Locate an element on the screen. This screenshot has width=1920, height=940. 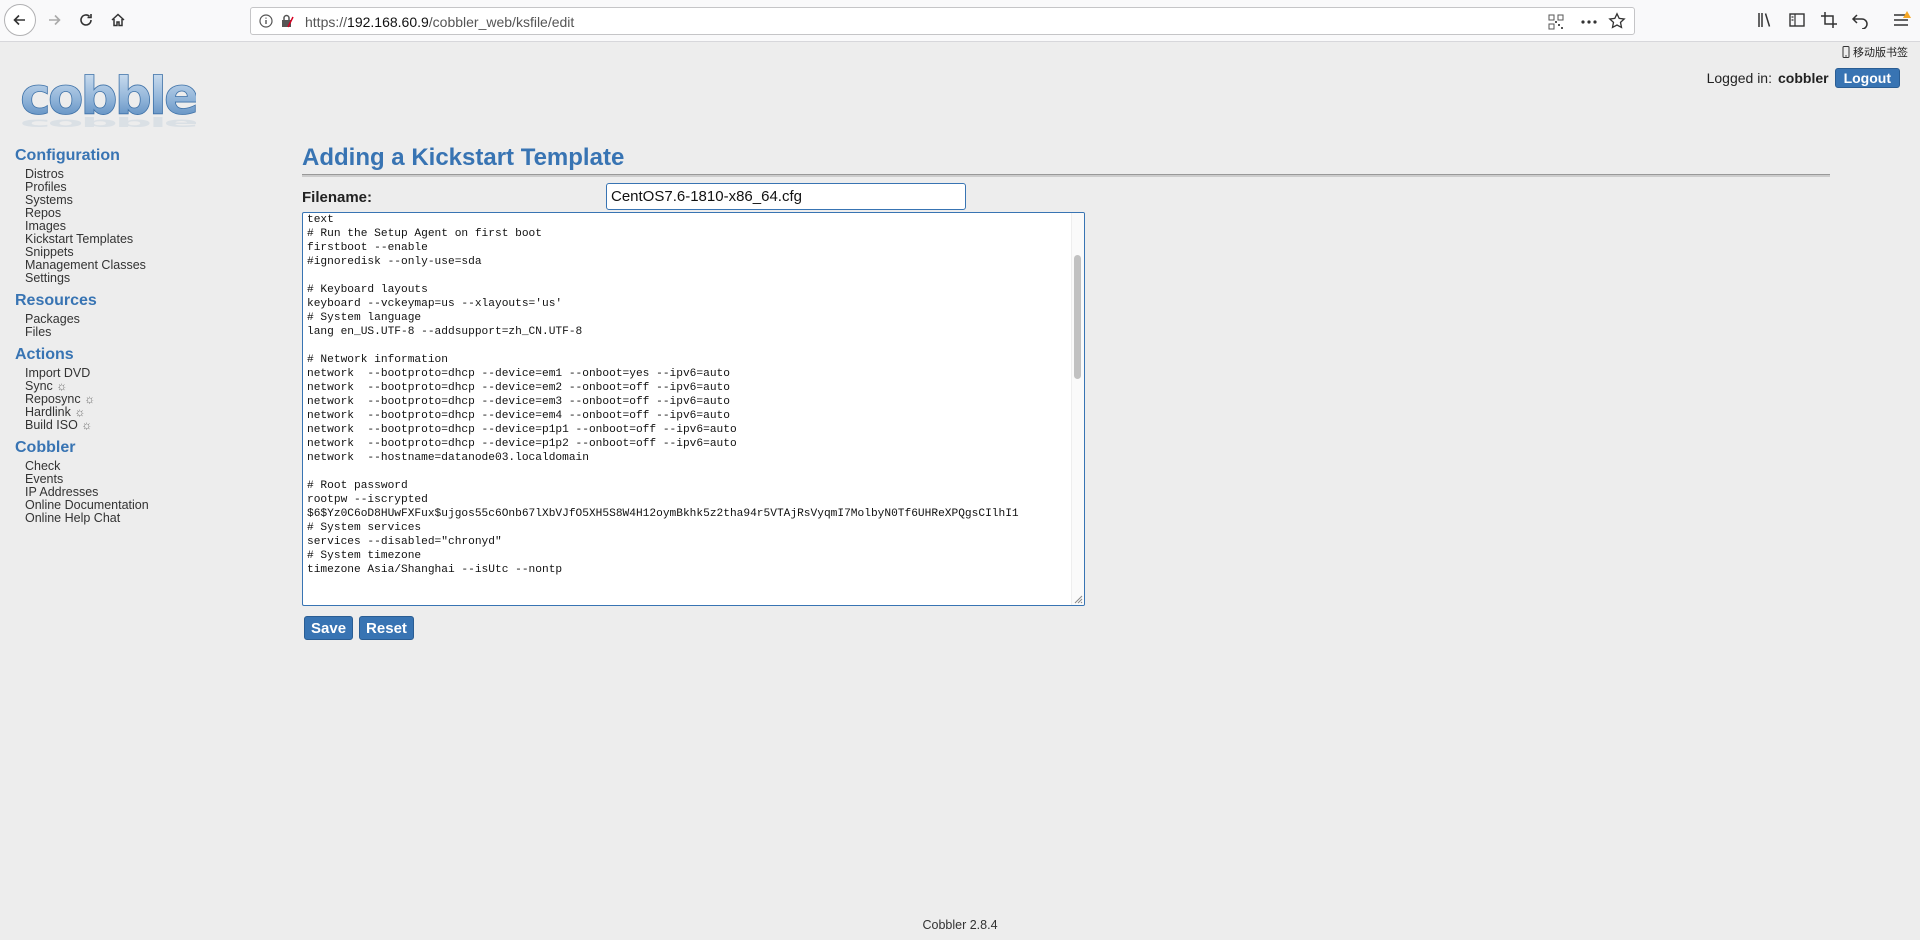
info-icon is located at coordinates (266, 21).